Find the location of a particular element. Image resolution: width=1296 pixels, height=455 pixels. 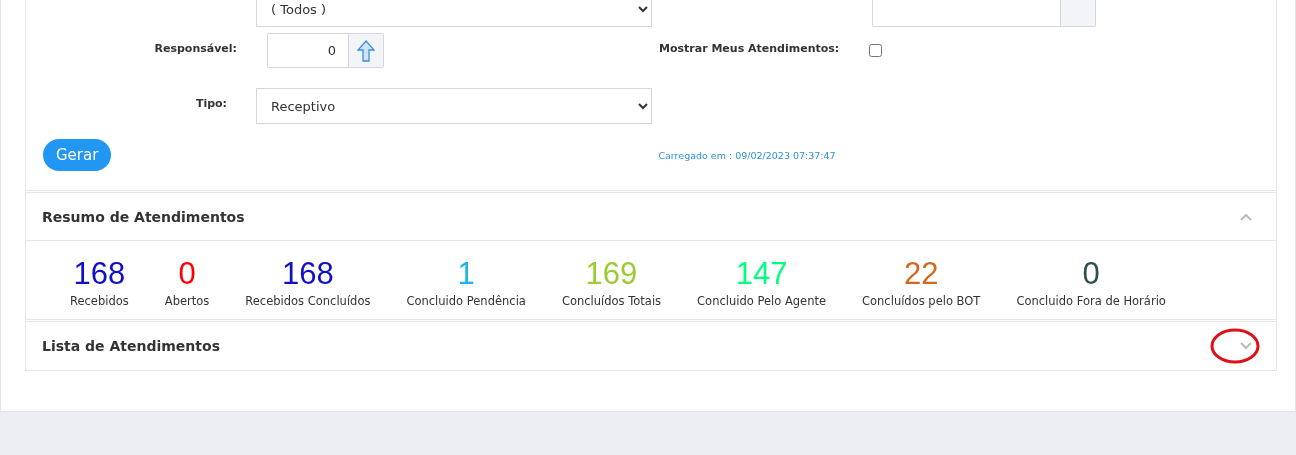

loaded-timestamp: Carregado em : 09/02/2023 07:37:47 is located at coordinates (747, 155).